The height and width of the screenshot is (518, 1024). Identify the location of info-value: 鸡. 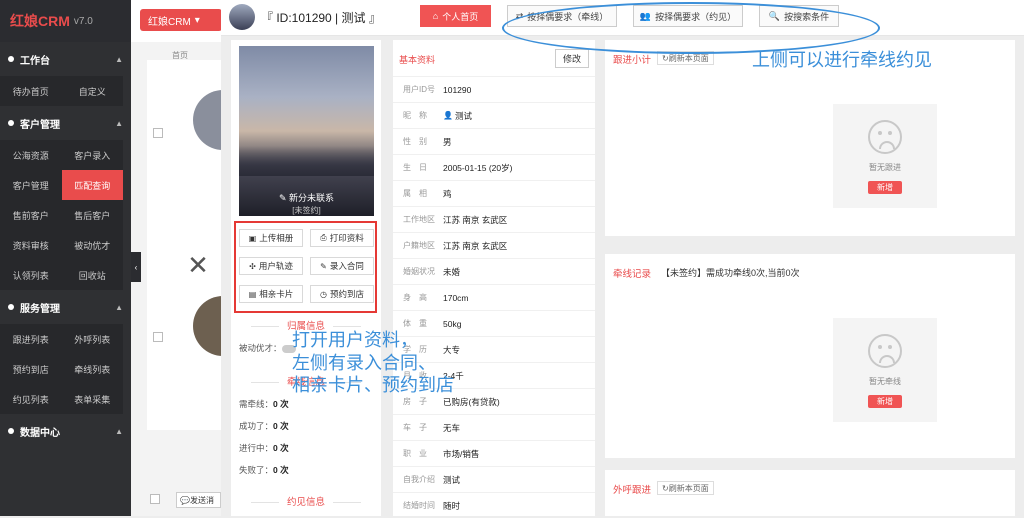
(447, 193).